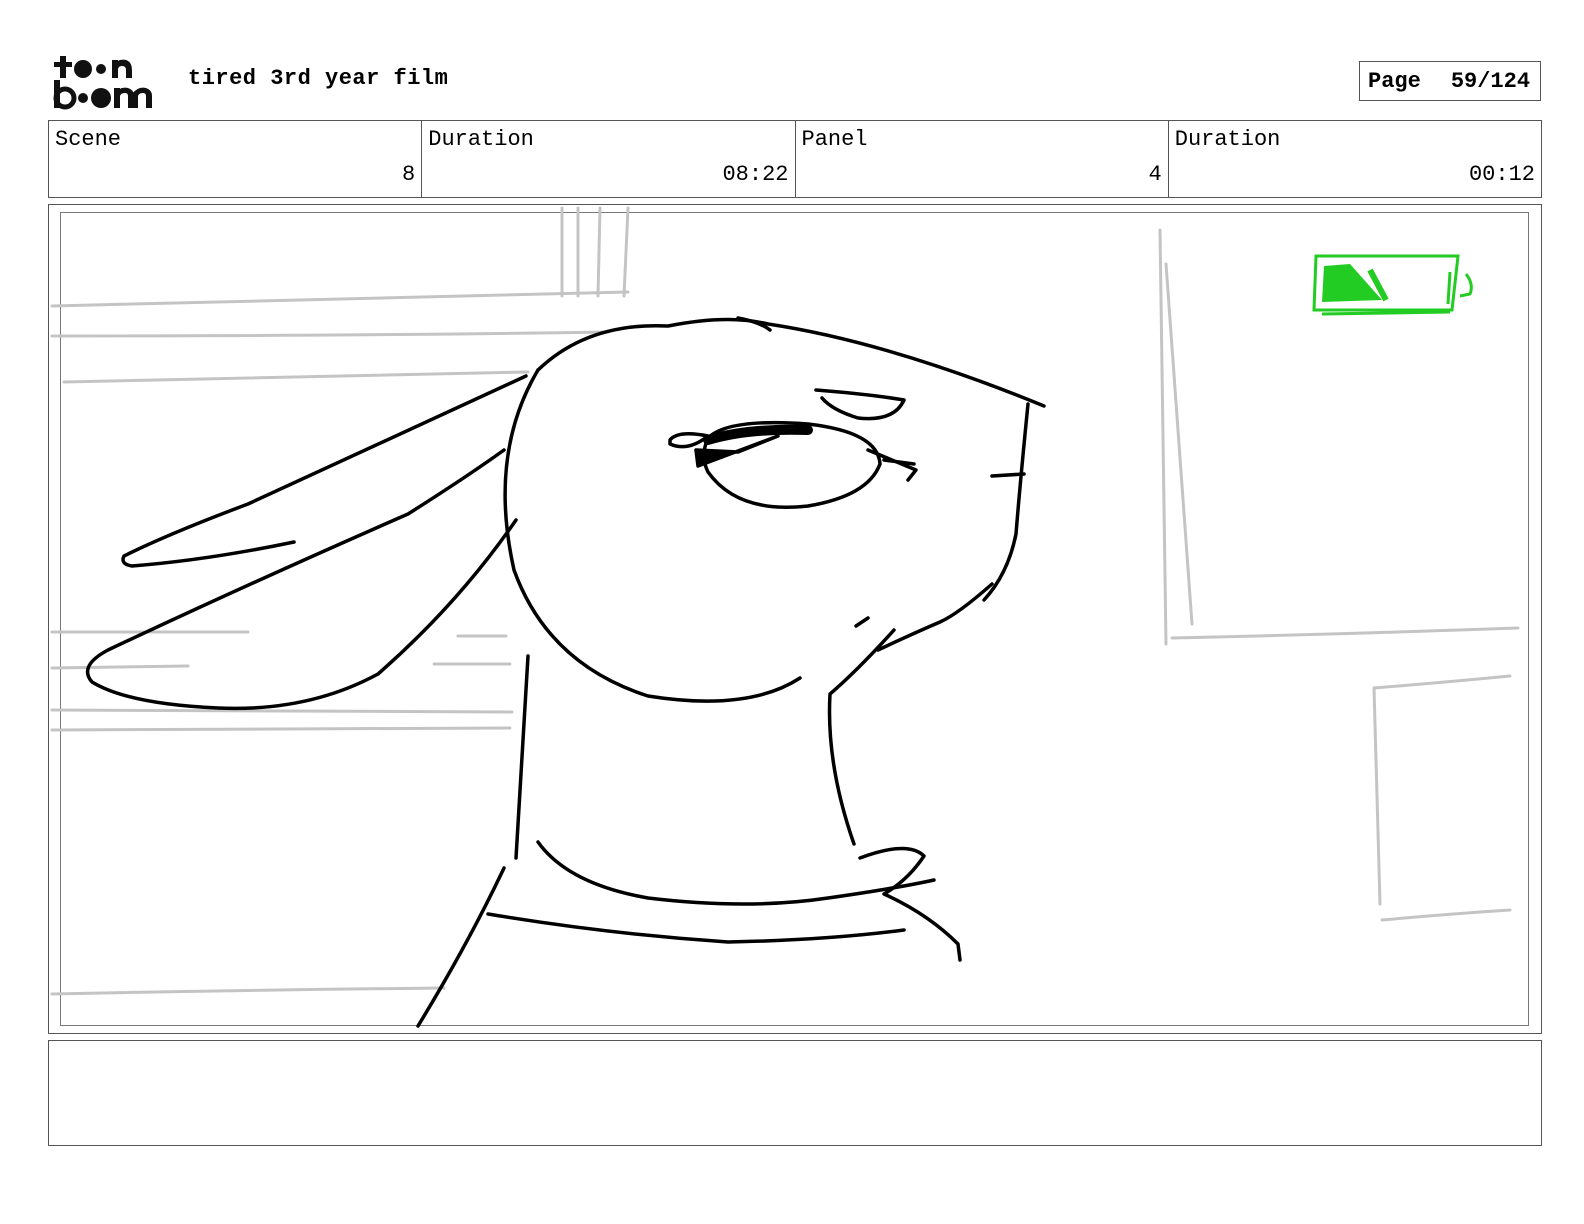 This screenshot has width=1584, height=1224. I want to click on project-title: tired 3rd year film, so click(318, 78).